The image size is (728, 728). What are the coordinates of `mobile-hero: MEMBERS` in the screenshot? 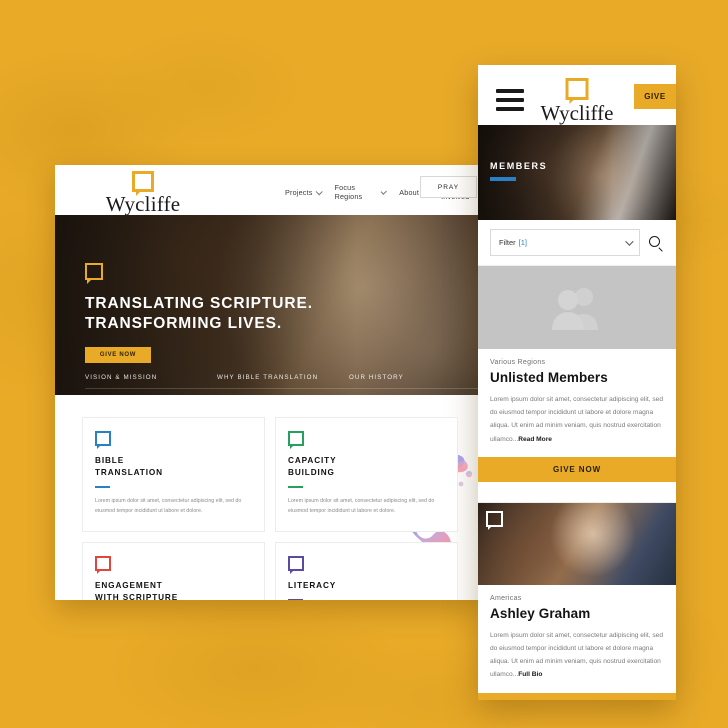 It's located at (577, 172).